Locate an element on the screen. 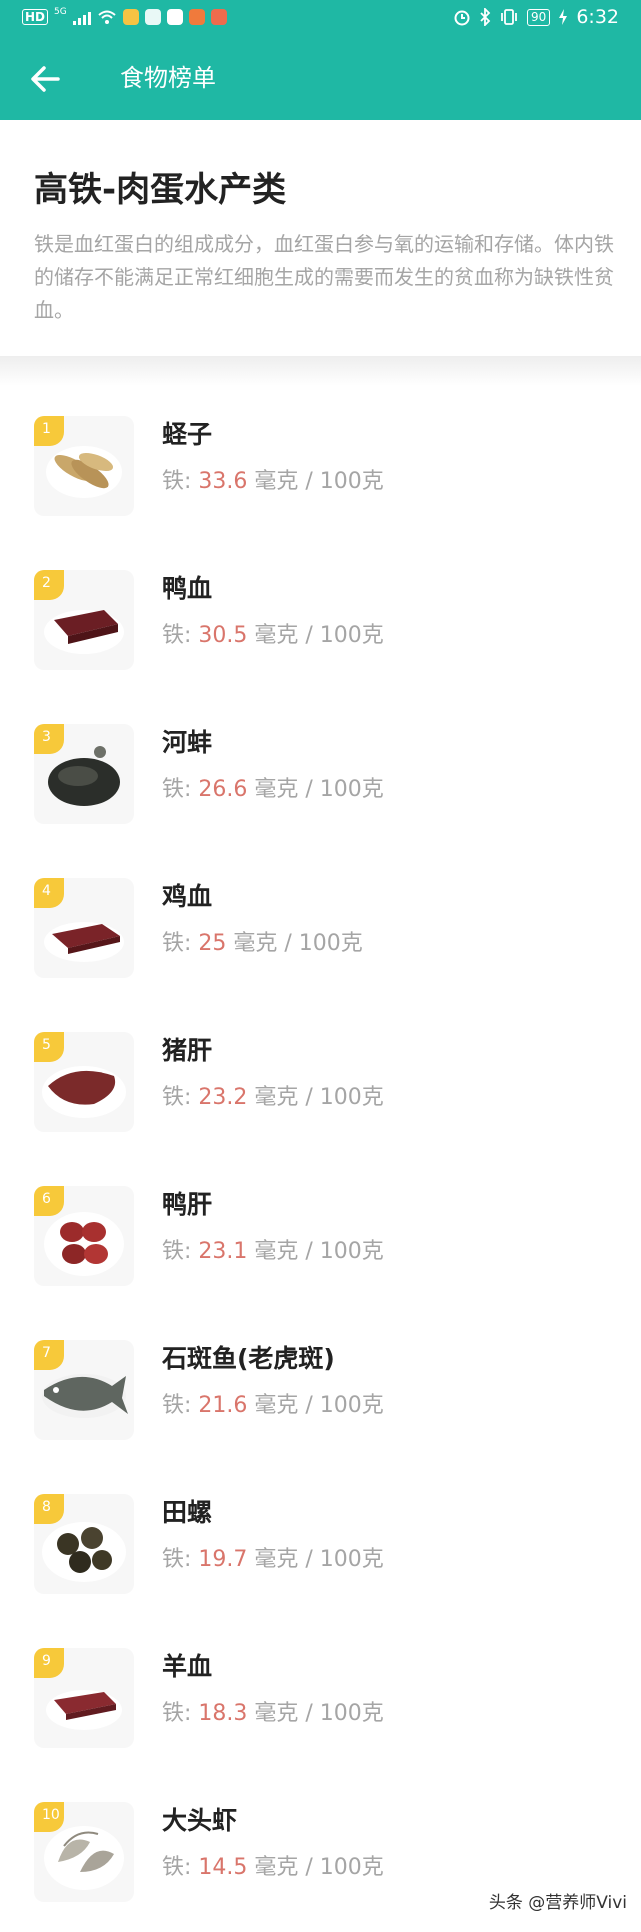 The image size is (641, 1932). truck-app-icon is located at coordinates (152, 17).